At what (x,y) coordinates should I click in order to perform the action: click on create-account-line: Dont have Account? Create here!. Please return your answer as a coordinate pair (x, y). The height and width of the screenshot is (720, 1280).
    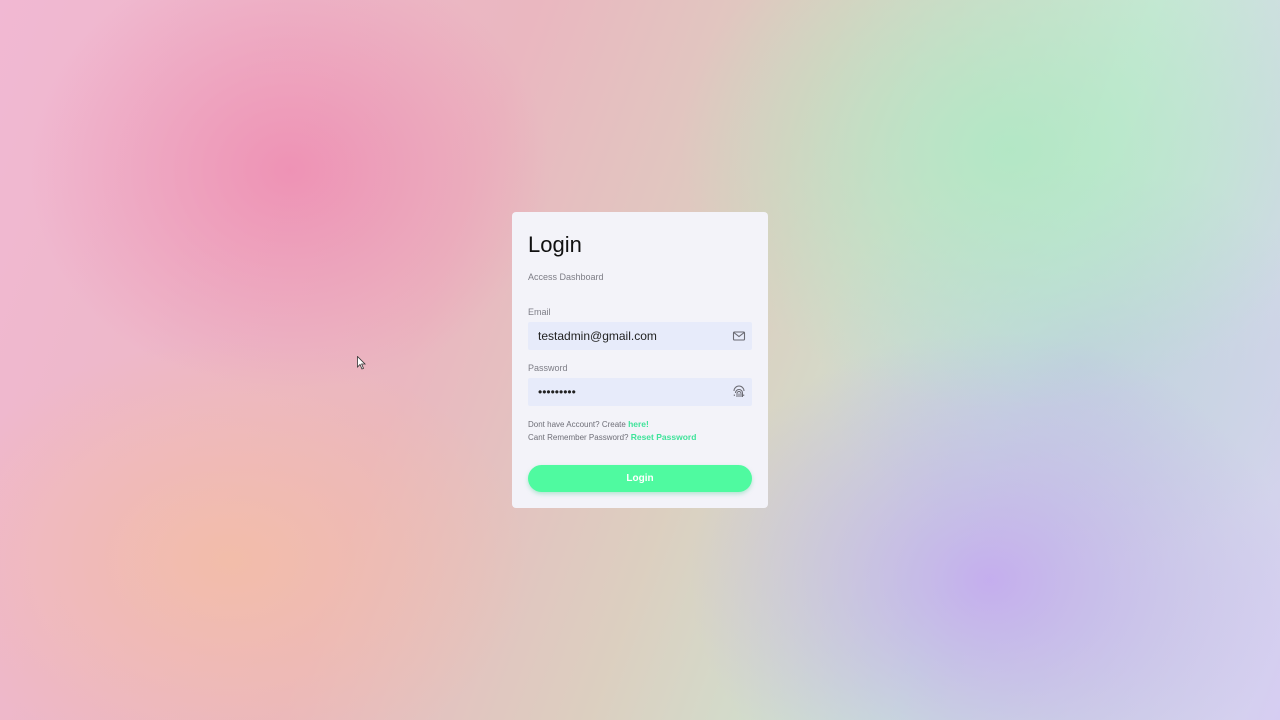
    Looking at the image, I should click on (588, 424).